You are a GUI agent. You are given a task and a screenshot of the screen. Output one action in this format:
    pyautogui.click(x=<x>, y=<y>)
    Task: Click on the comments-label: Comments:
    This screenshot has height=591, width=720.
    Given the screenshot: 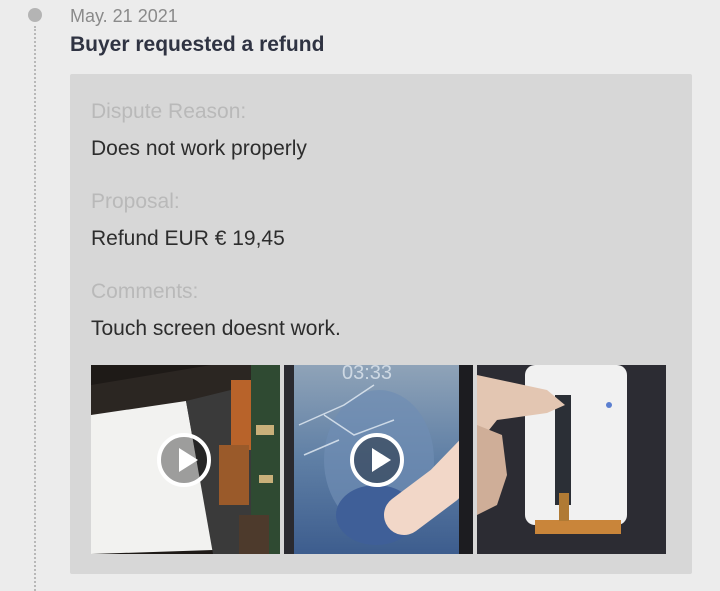 What is the action you would take?
    pyautogui.click(x=145, y=291)
    